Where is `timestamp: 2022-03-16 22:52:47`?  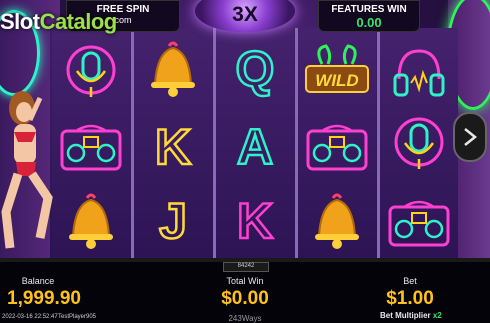 timestamp: 2022-03-16 22:52:47 is located at coordinates (30, 317).